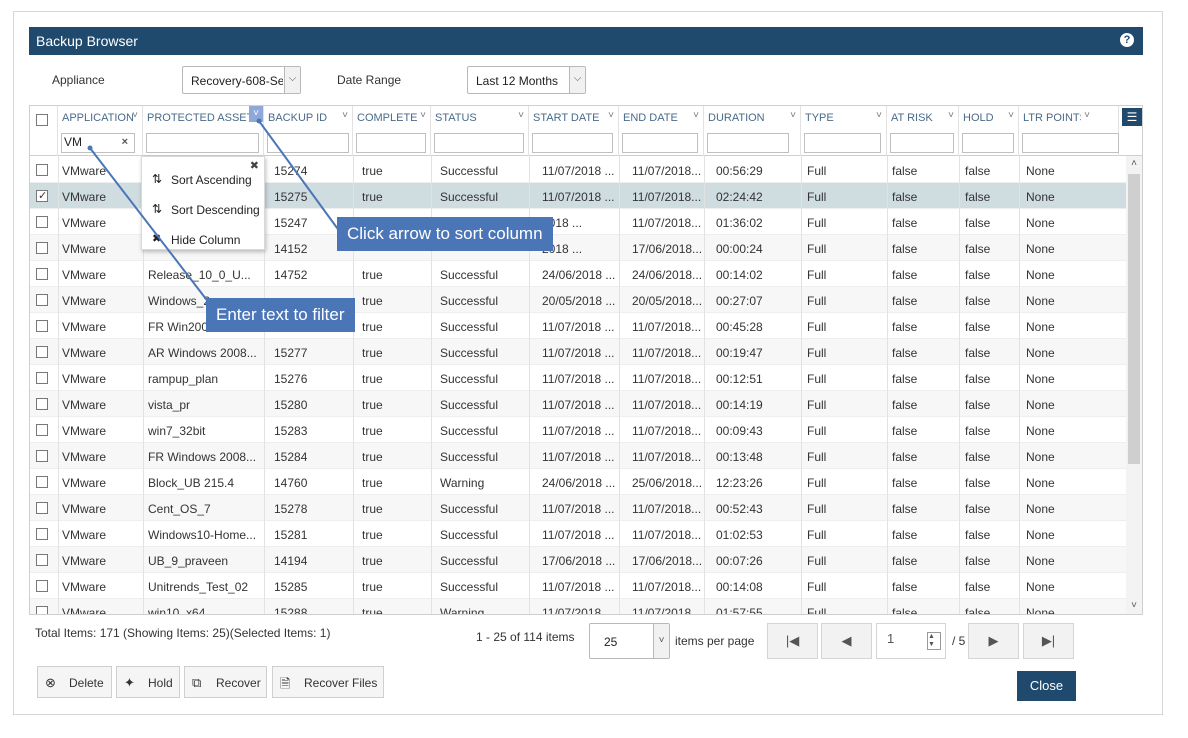 The height and width of the screenshot is (738, 1188). What do you see at coordinates (129, 682) in the screenshot?
I see `pin-icon: ✦` at bounding box center [129, 682].